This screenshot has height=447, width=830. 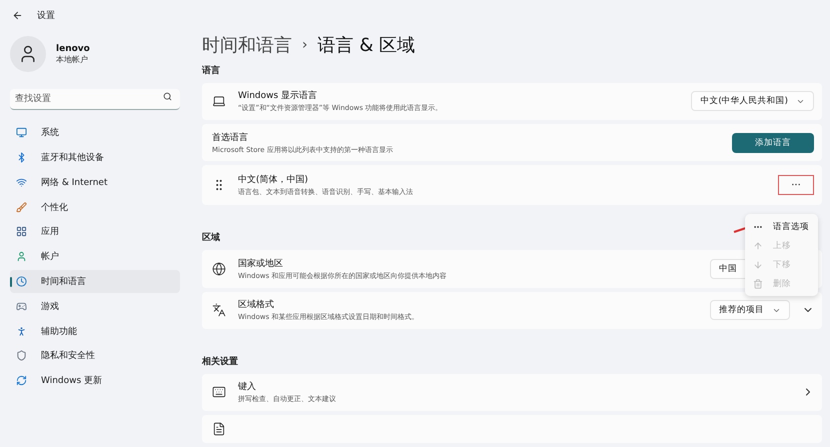 I want to click on page-title: 语言 & 区域, so click(x=367, y=45).